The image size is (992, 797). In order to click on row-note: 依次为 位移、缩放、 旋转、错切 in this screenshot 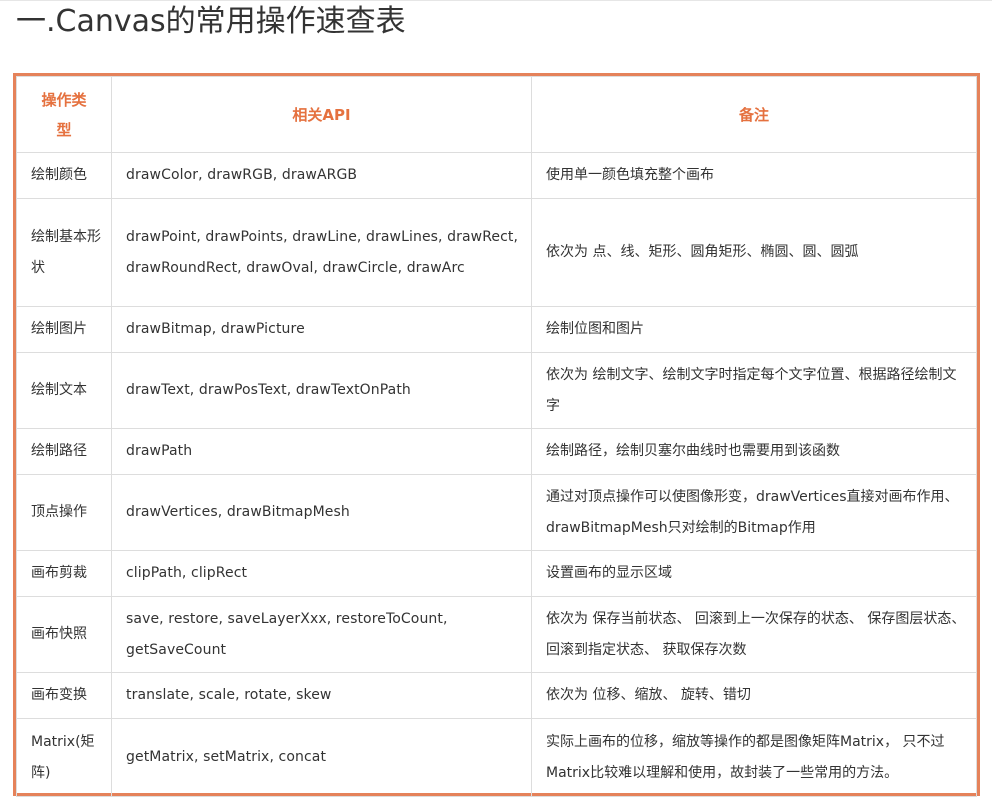, I will do `click(754, 695)`.